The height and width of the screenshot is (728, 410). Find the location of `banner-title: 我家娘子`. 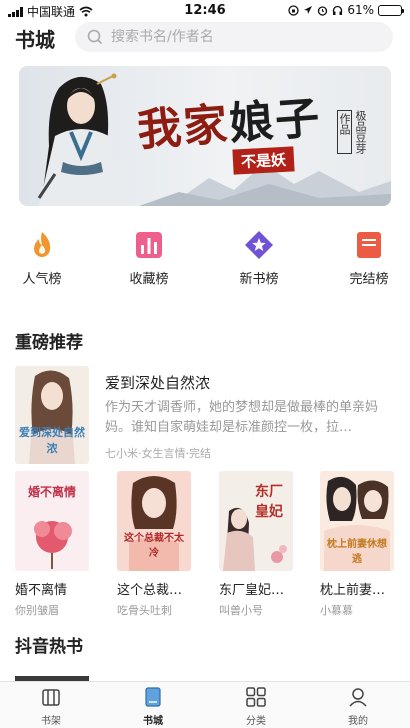

banner-title: 我家娘子 is located at coordinates (229, 124).